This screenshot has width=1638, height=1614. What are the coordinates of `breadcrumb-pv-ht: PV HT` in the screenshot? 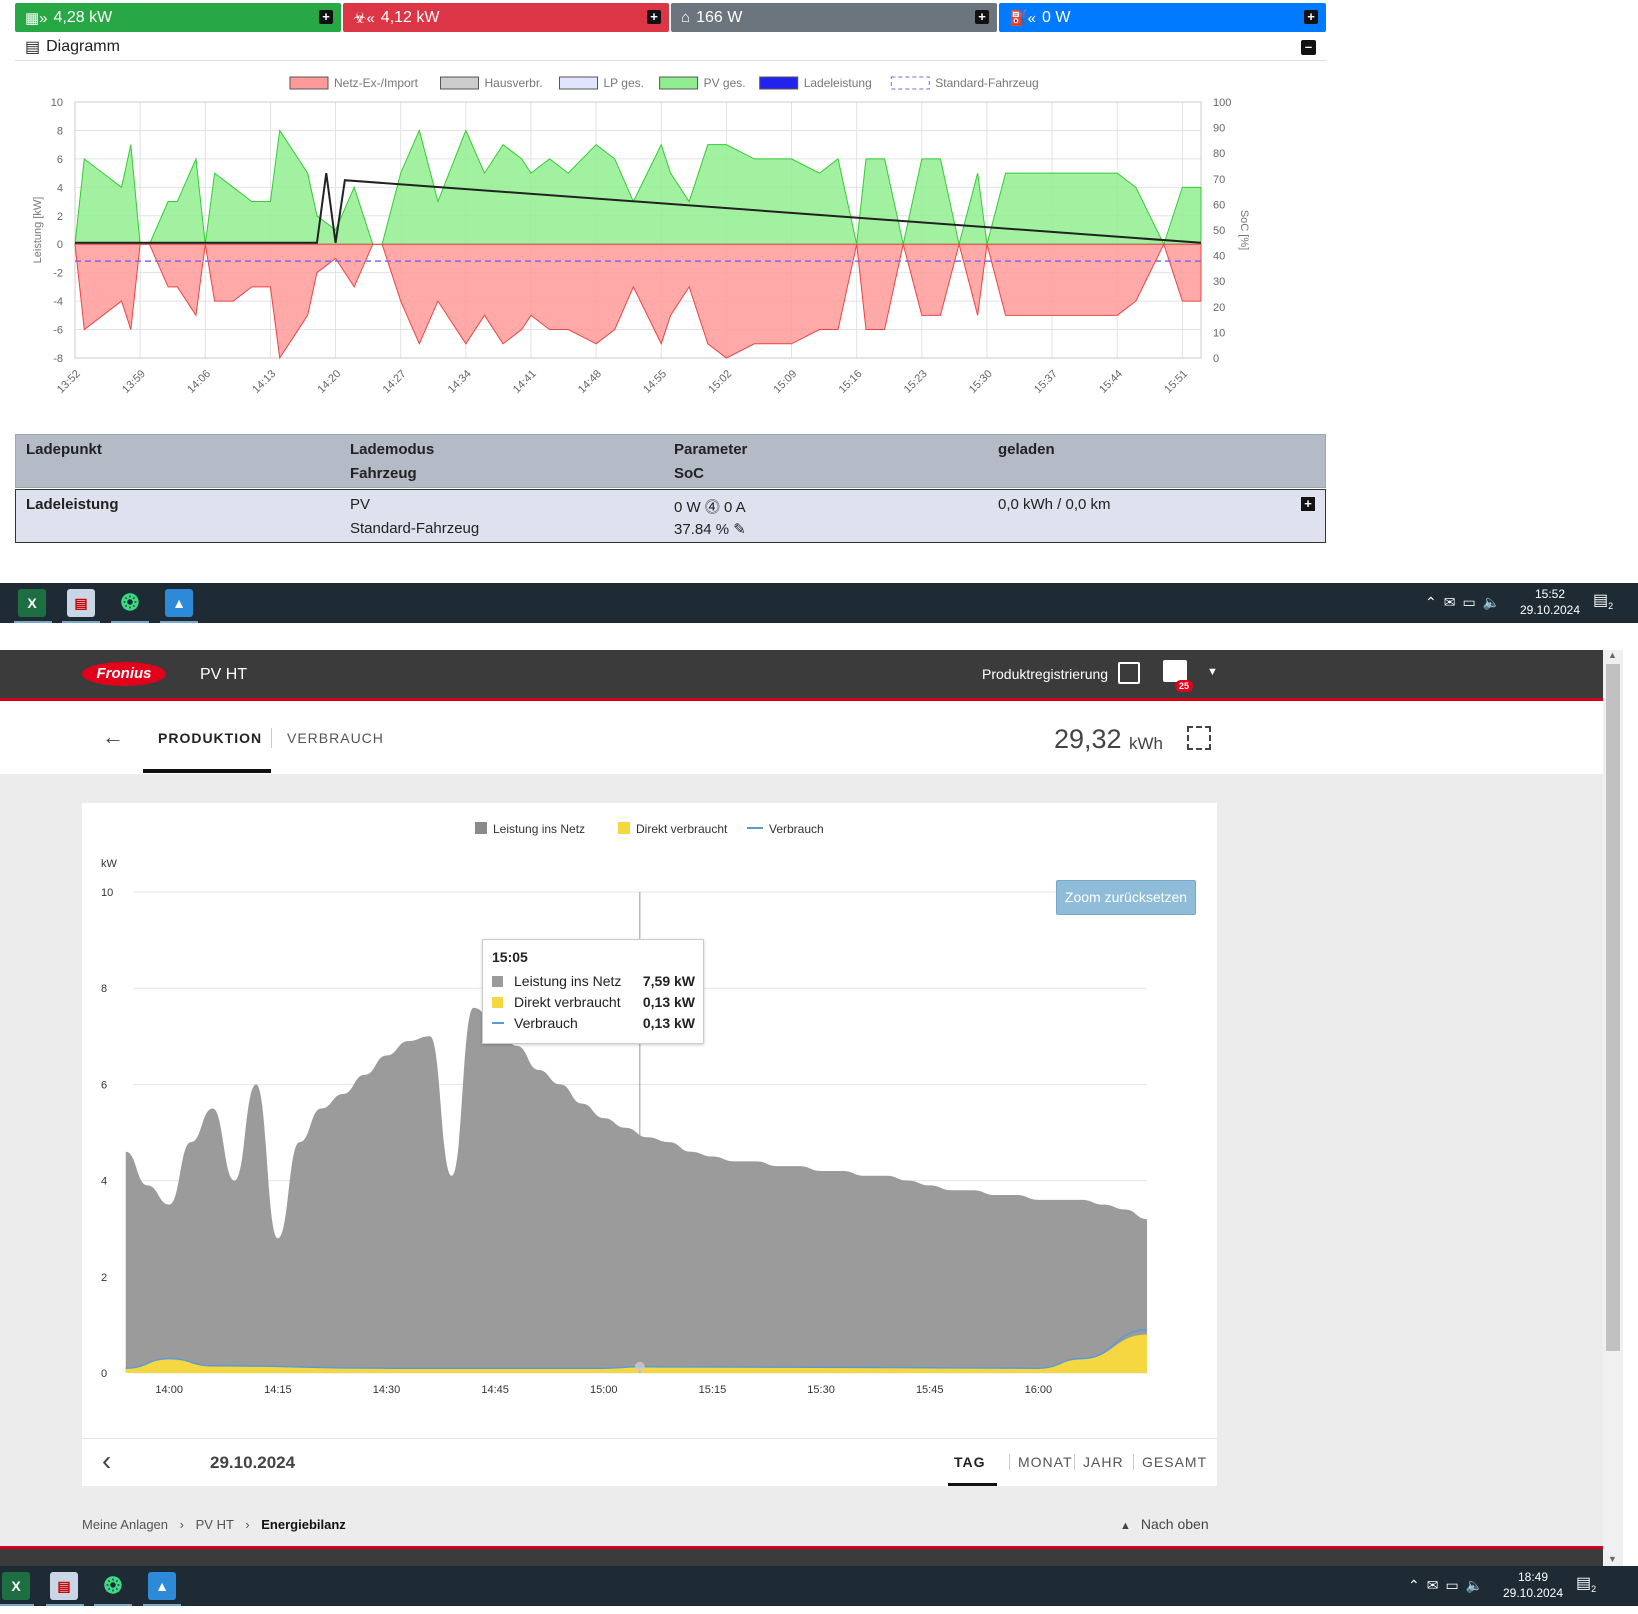 It's located at (215, 1524).